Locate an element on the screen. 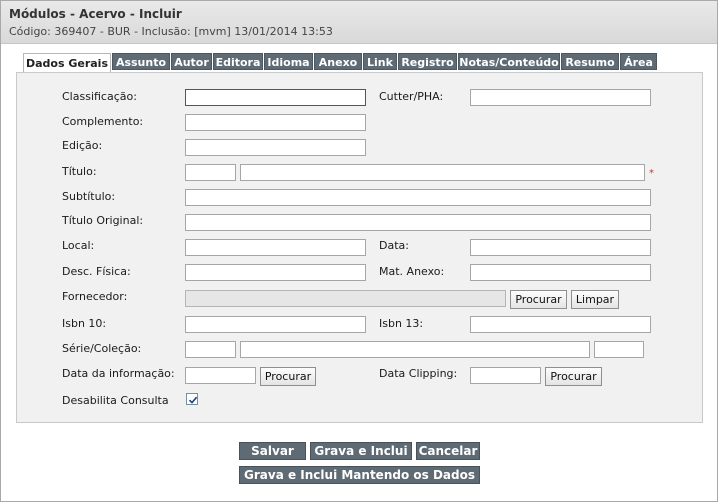 Image resolution: width=718 pixels, height=502 pixels. label-isbn10: Isbn 10: is located at coordinates (84, 323).